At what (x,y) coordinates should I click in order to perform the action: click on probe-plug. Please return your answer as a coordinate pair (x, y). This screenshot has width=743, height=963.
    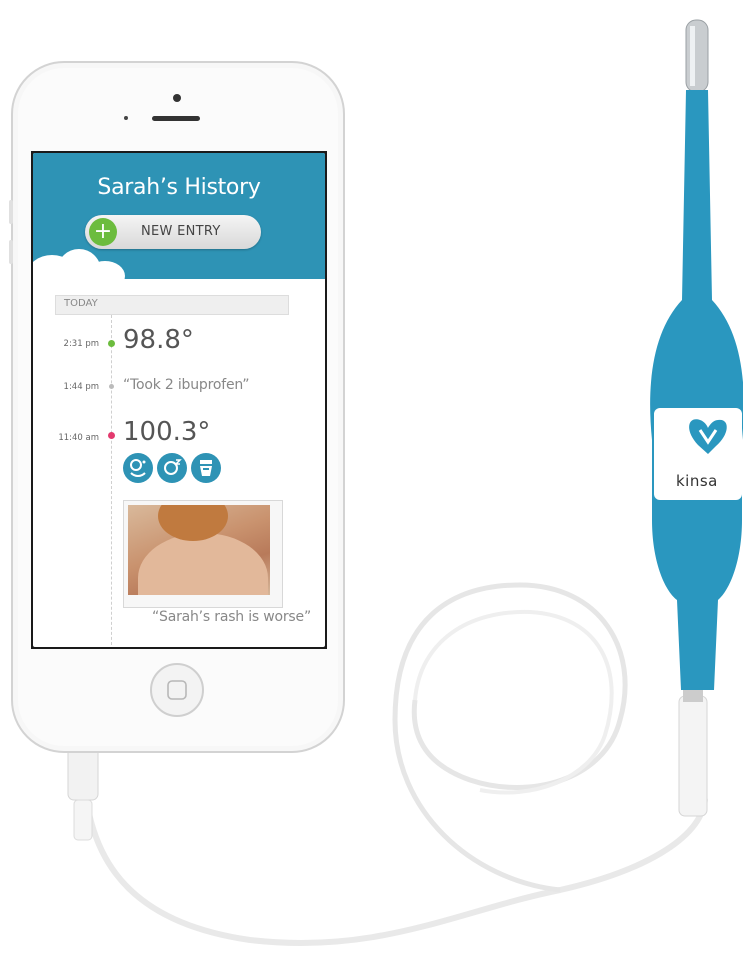
    Looking at the image, I should click on (693, 756).